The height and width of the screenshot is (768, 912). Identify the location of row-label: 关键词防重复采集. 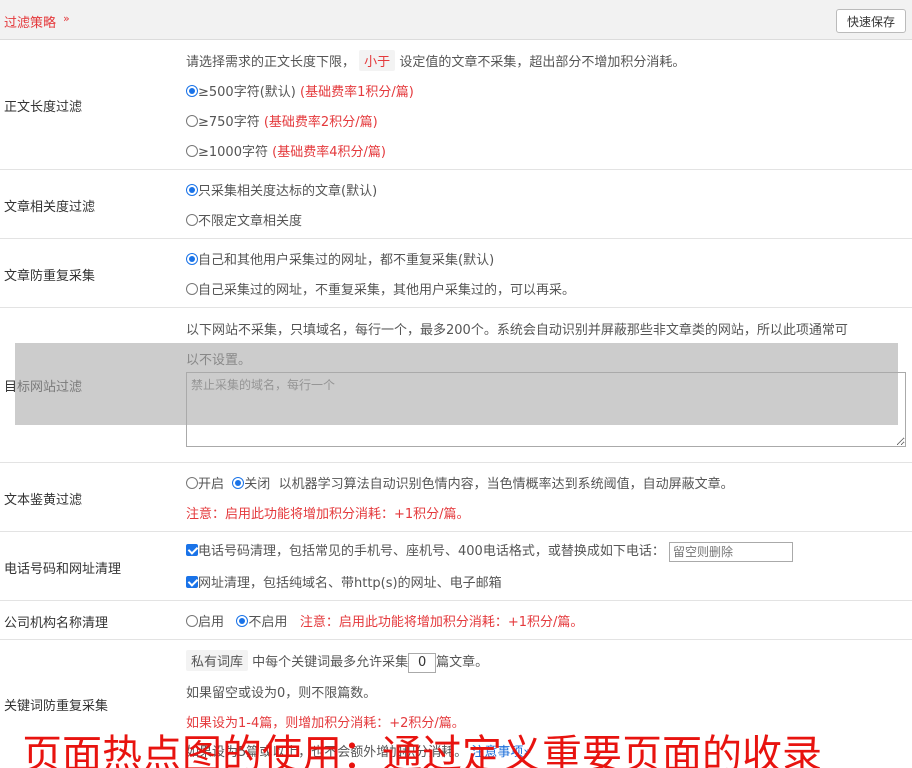
(56, 706).